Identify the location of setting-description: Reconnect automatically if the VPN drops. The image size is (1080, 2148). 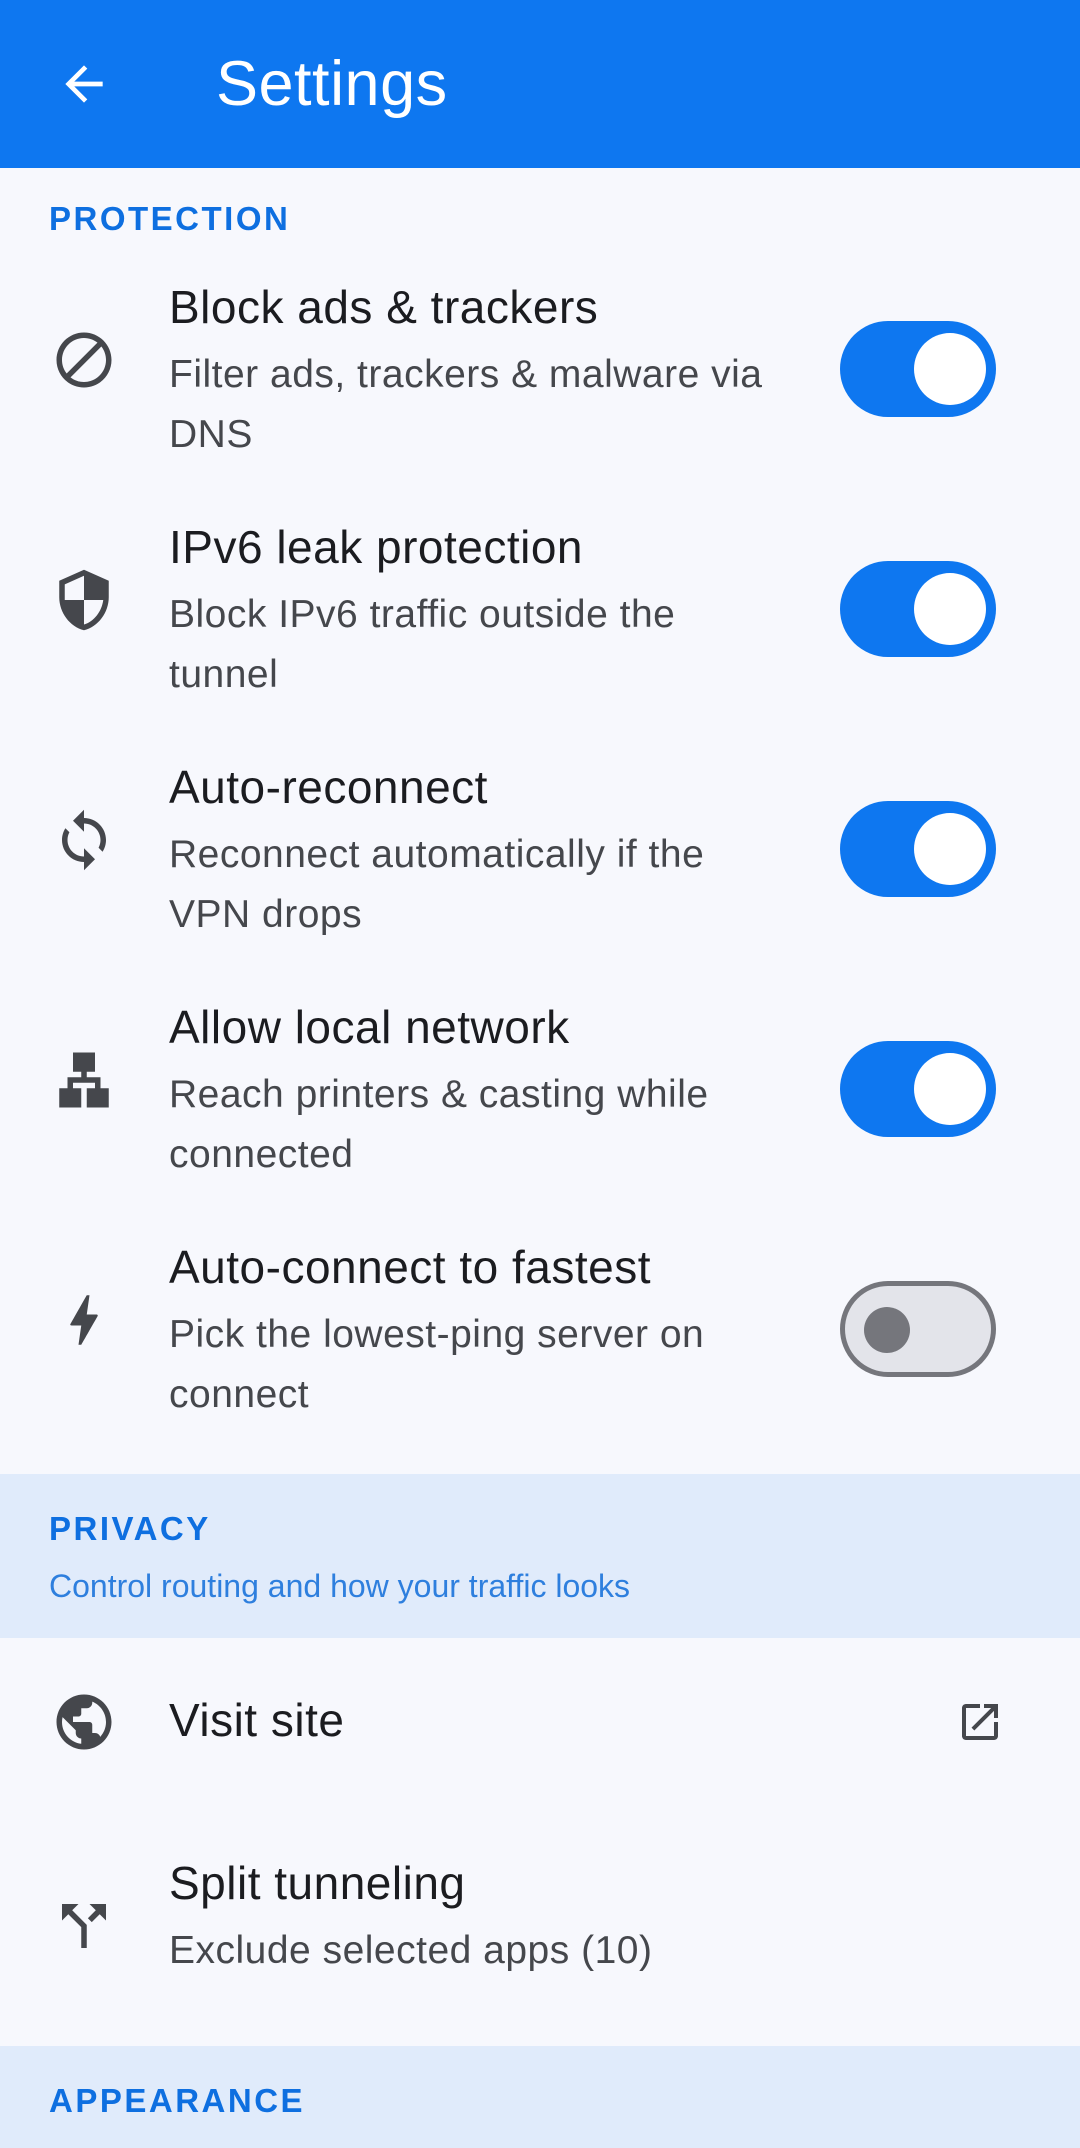
(437, 884).